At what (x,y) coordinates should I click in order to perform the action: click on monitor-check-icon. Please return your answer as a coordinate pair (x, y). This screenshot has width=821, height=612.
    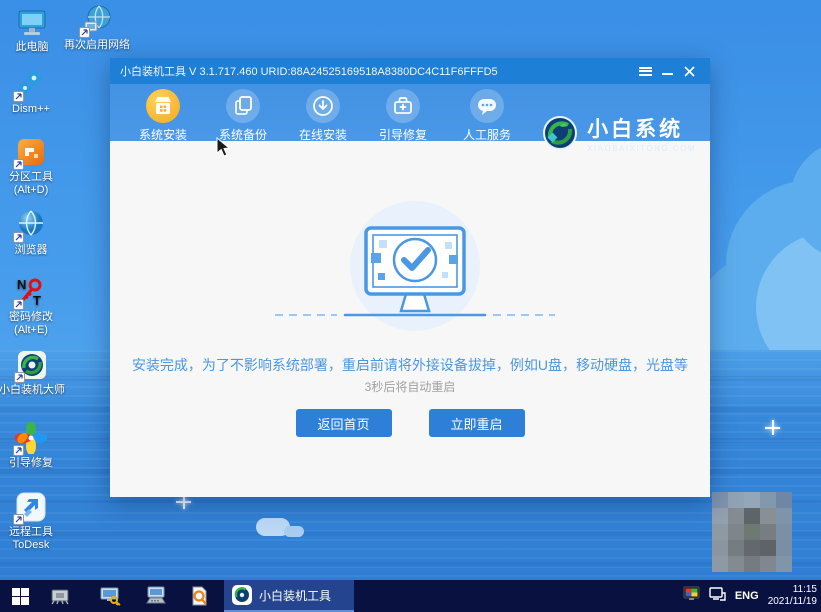
    Looking at the image, I should click on (415, 271).